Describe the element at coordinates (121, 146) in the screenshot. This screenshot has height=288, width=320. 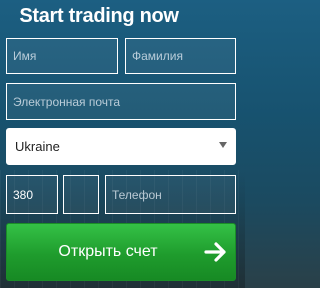
I see `country-select: Ukraine` at that location.